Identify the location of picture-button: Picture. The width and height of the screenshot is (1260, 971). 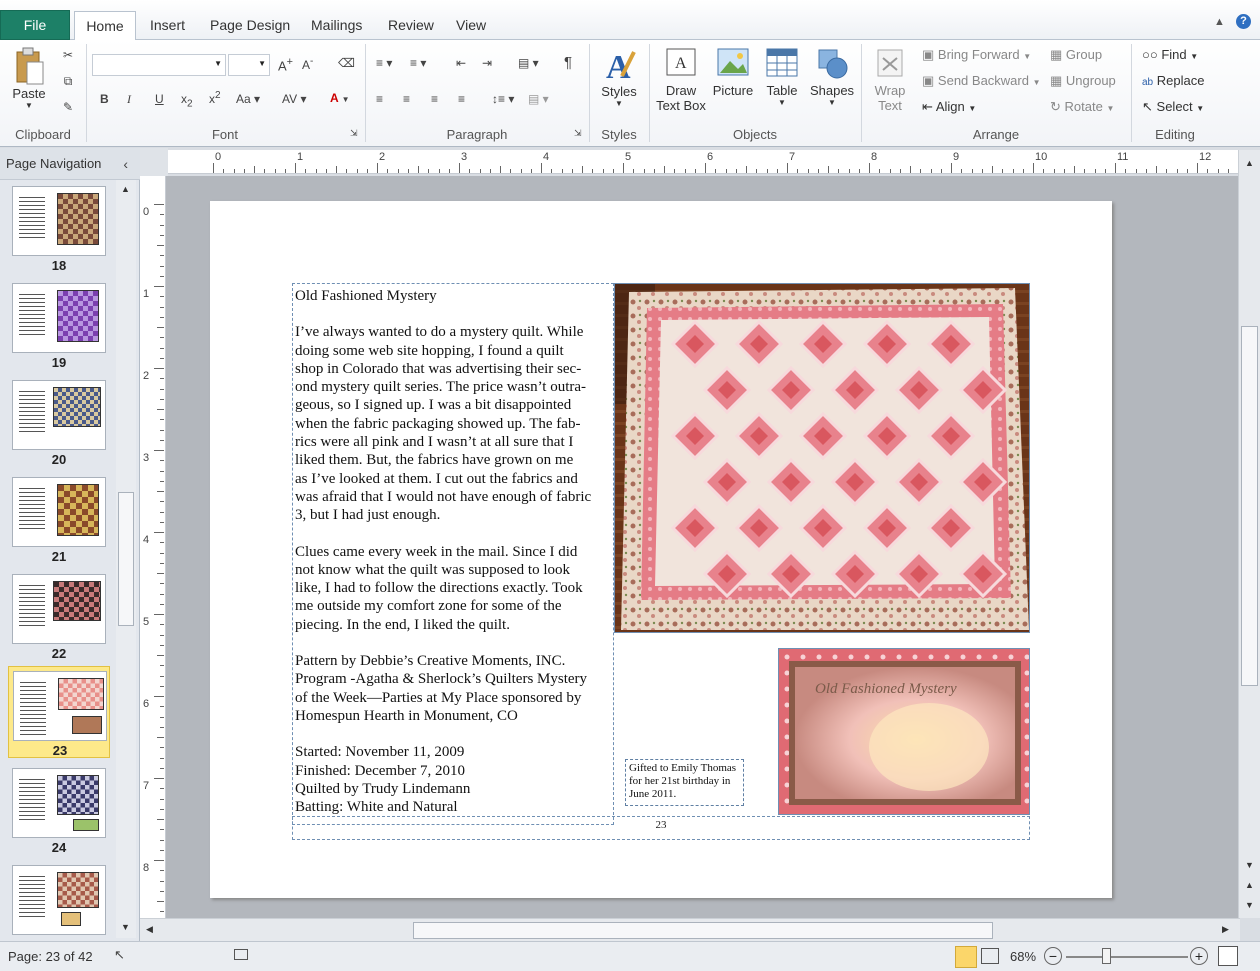
(733, 84).